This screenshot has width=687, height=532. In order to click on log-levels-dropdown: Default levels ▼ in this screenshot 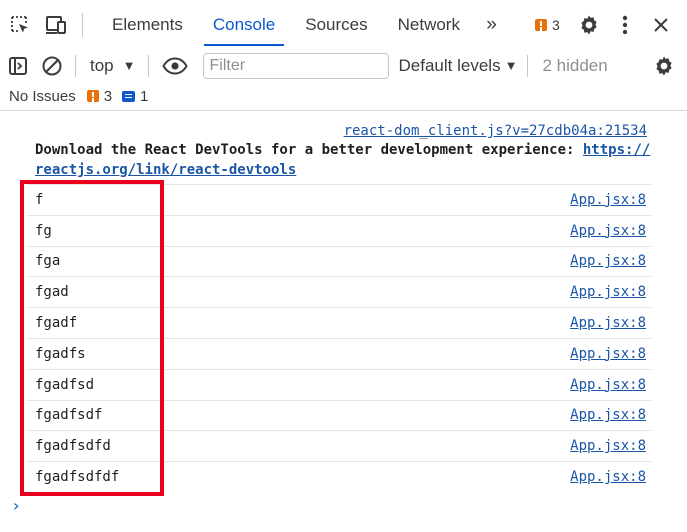, I will do `click(458, 66)`.